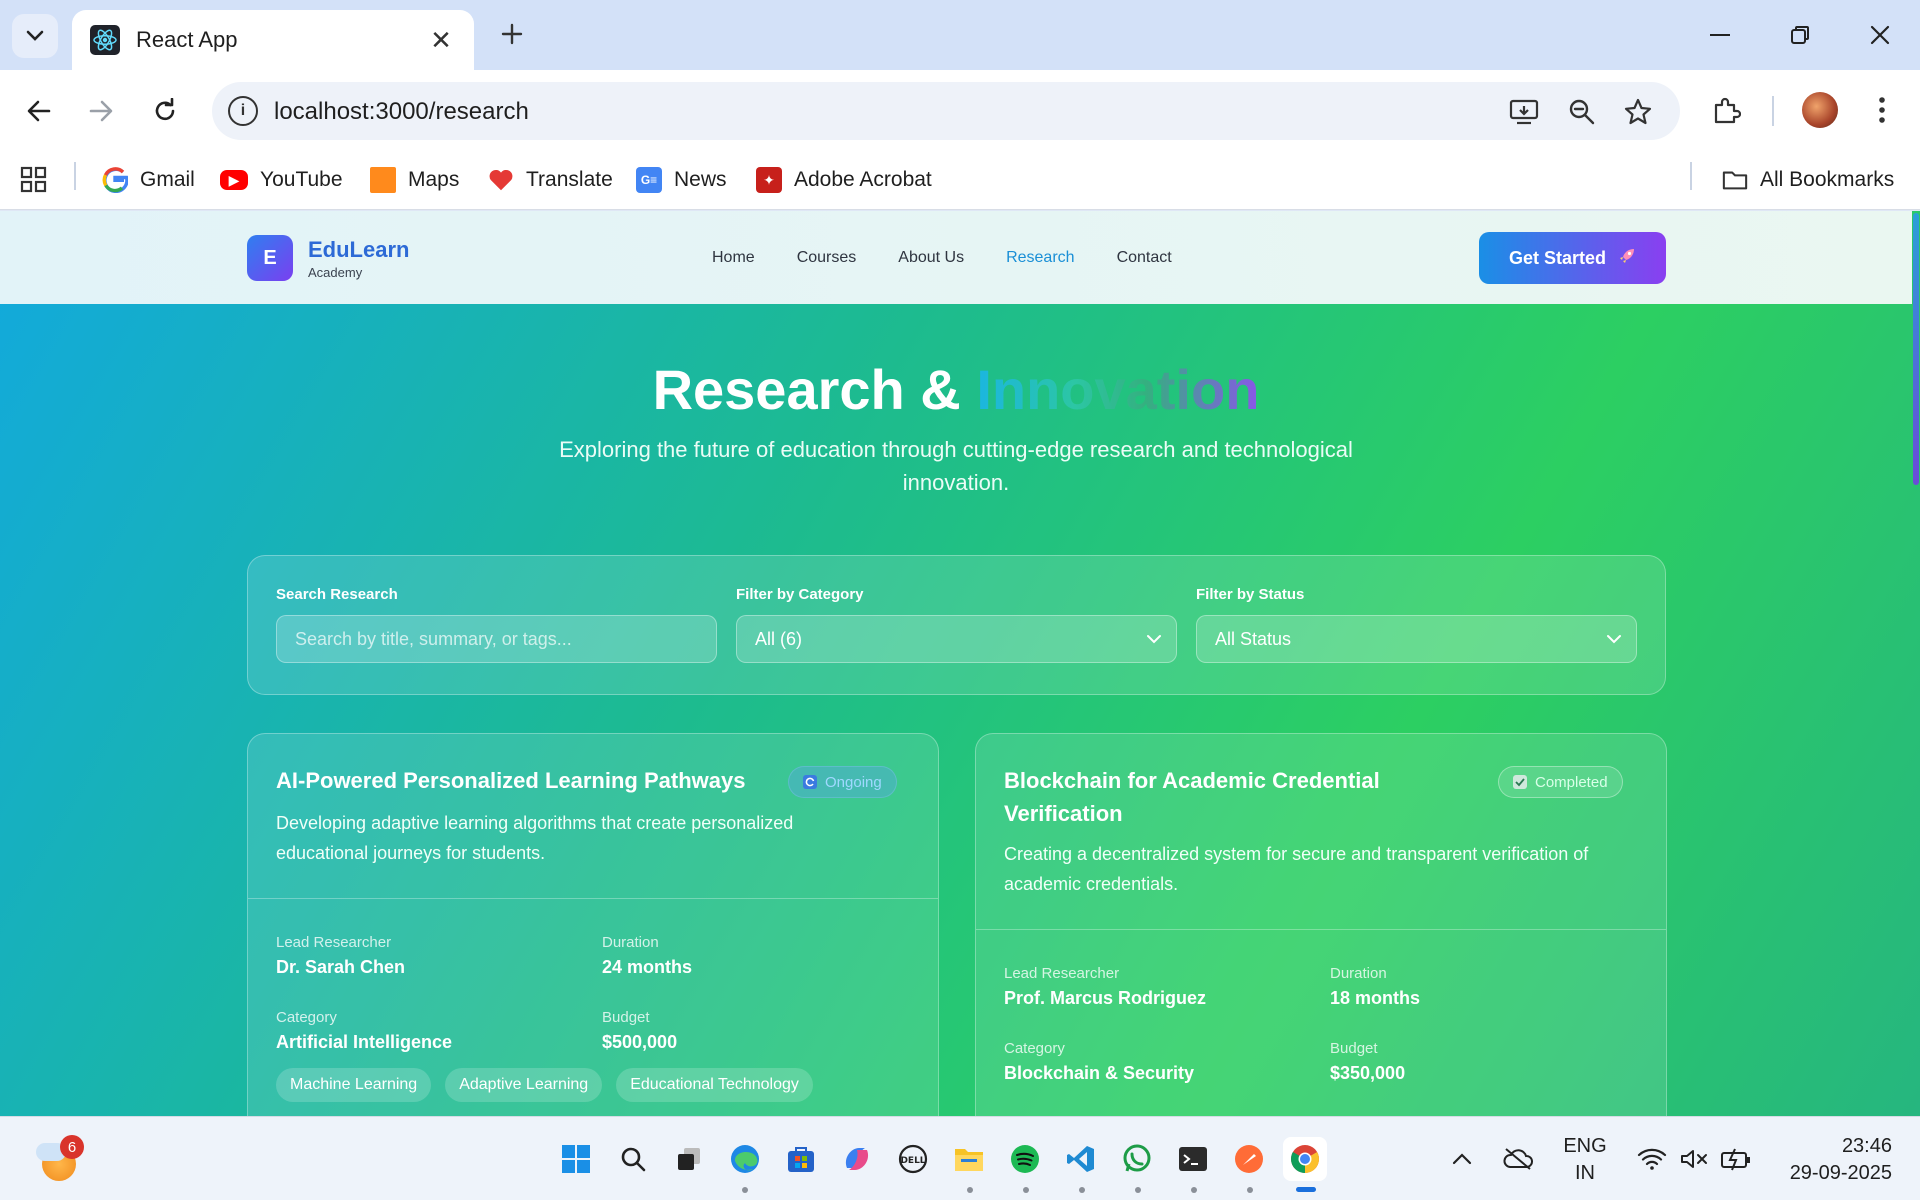 Image resolution: width=1920 pixels, height=1200 pixels. What do you see at coordinates (814, 389) in the screenshot?
I see `hero-title-plain: Research &` at bounding box center [814, 389].